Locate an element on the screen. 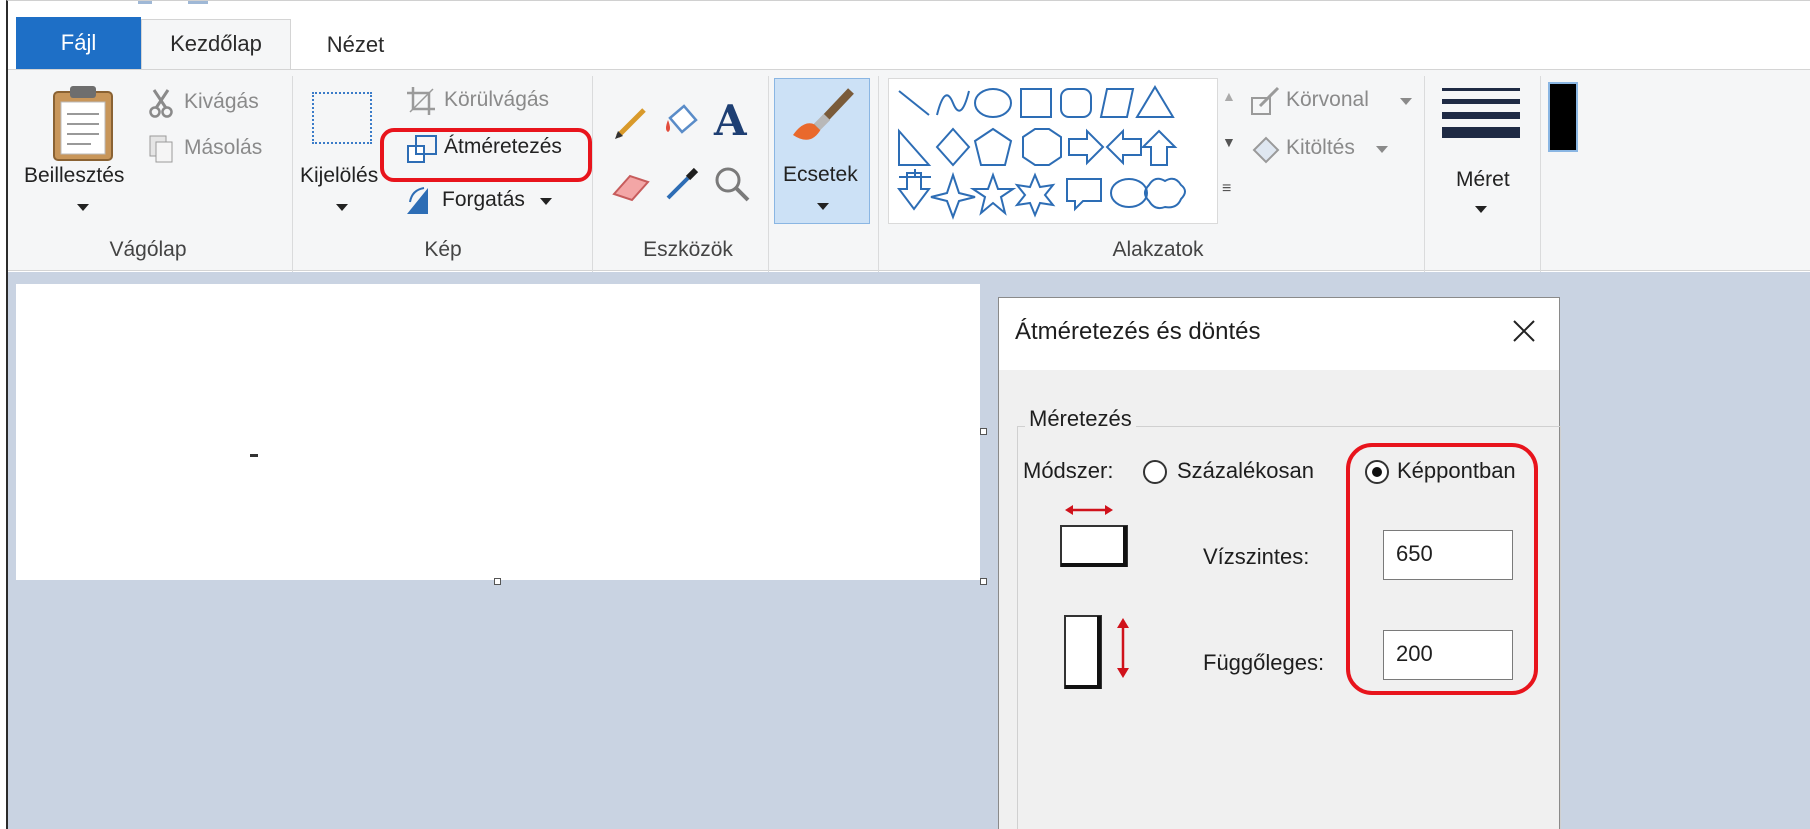 This screenshot has width=1810, height=829. brushes-button: Ecsetek is located at coordinates (822, 151).